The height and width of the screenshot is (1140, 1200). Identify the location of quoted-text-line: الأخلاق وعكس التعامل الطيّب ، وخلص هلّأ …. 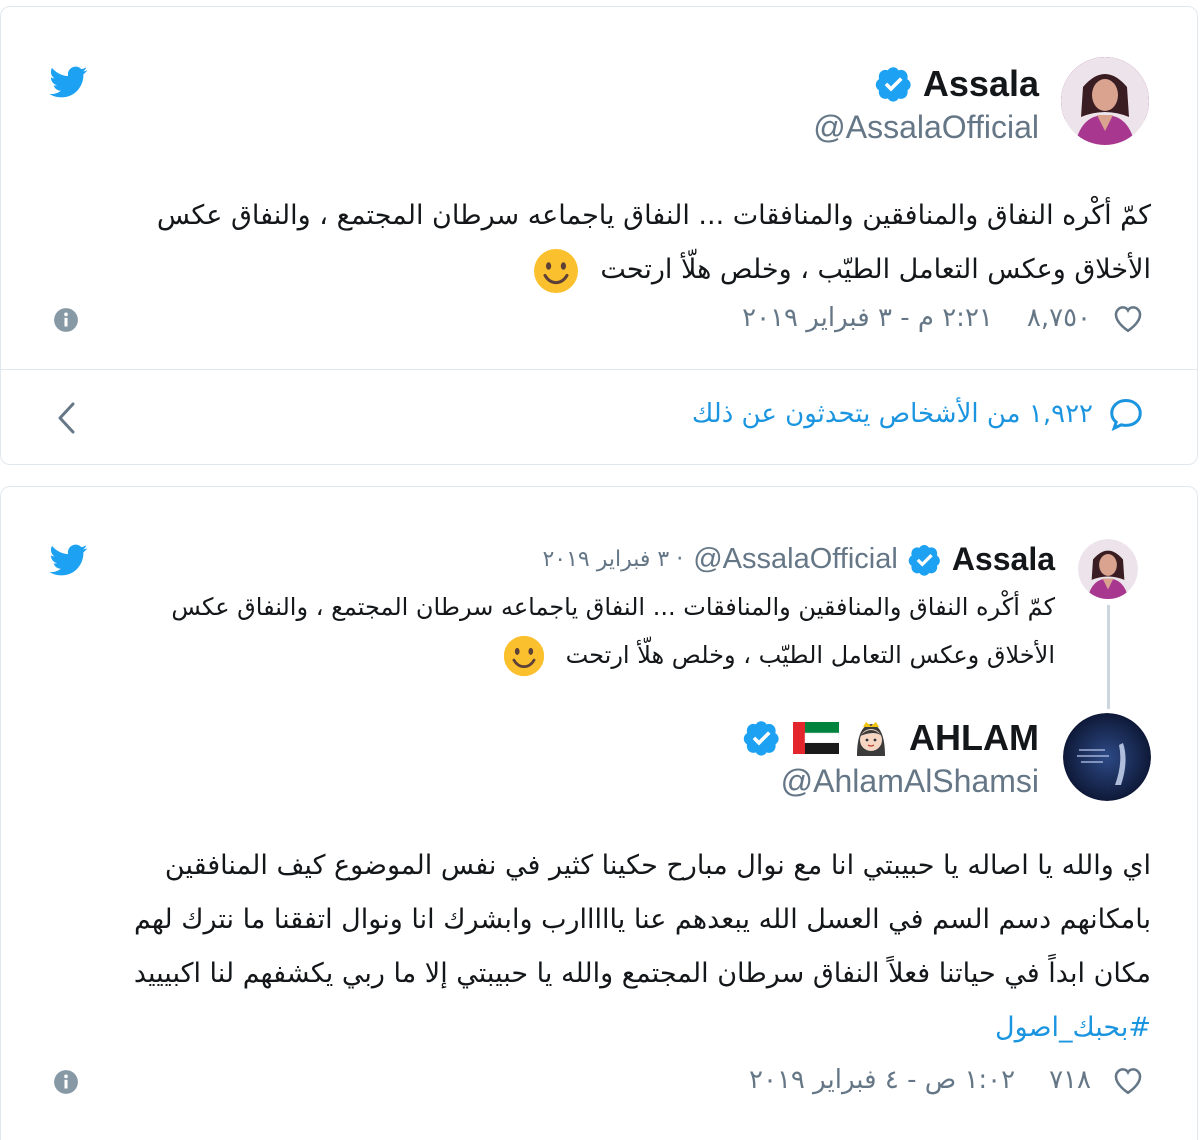
(810, 655).